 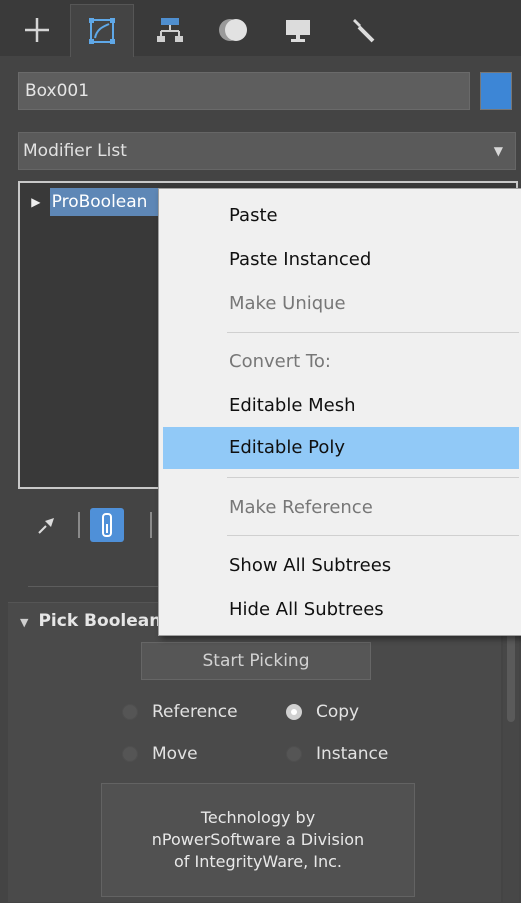 What do you see at coordinates (340, 260) in the screenshot?
I see `menu-item-paste-instanced: Paste Instanced` at bounding box center [340, 260].